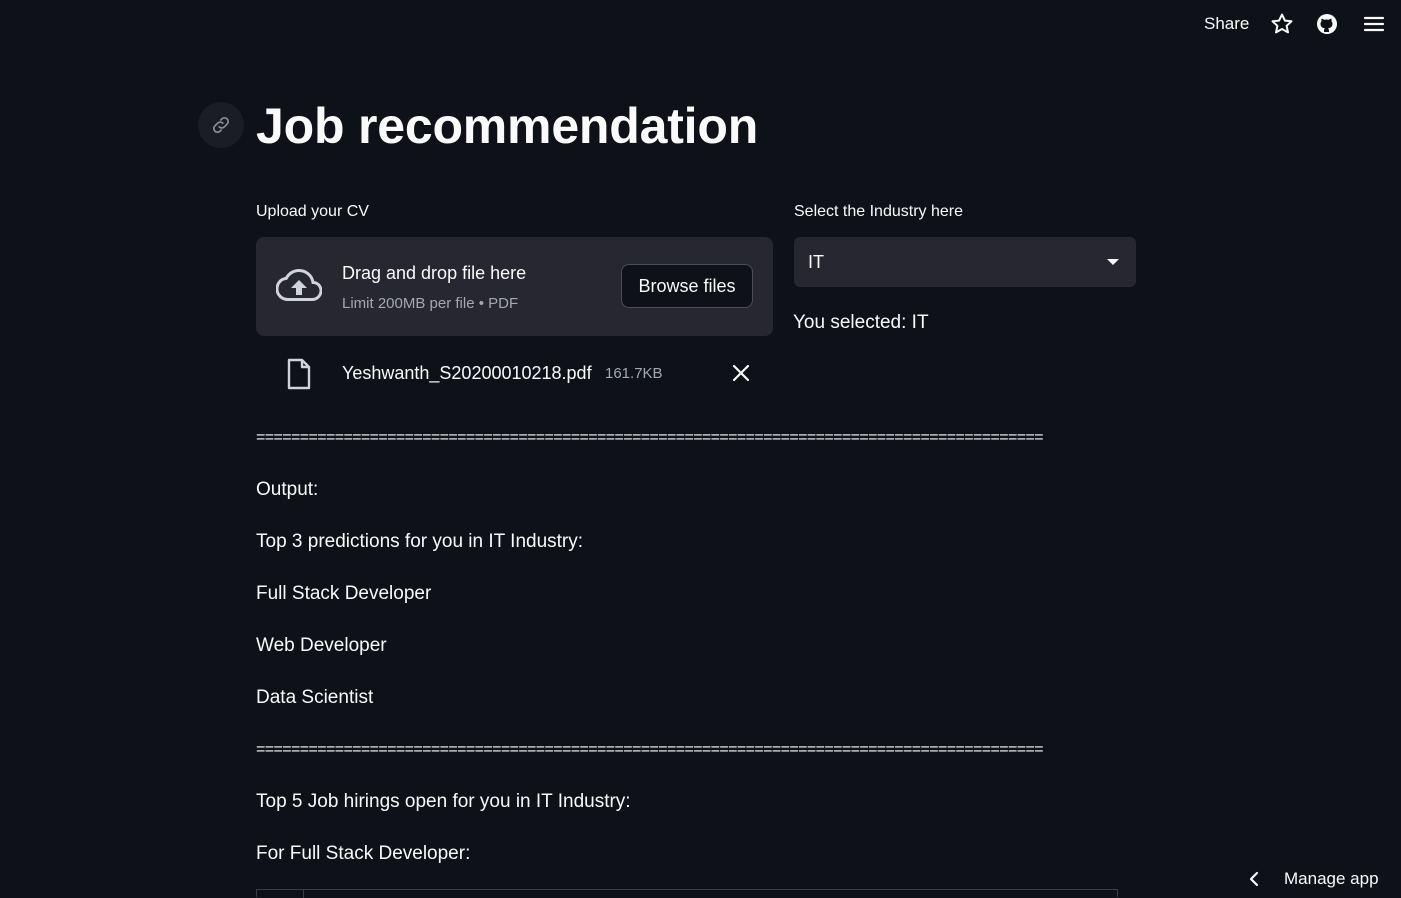  Describe the element at coordinates (363, 853) in the screenshot. I see `role-heading: For Full Stack Developer:` at that location.